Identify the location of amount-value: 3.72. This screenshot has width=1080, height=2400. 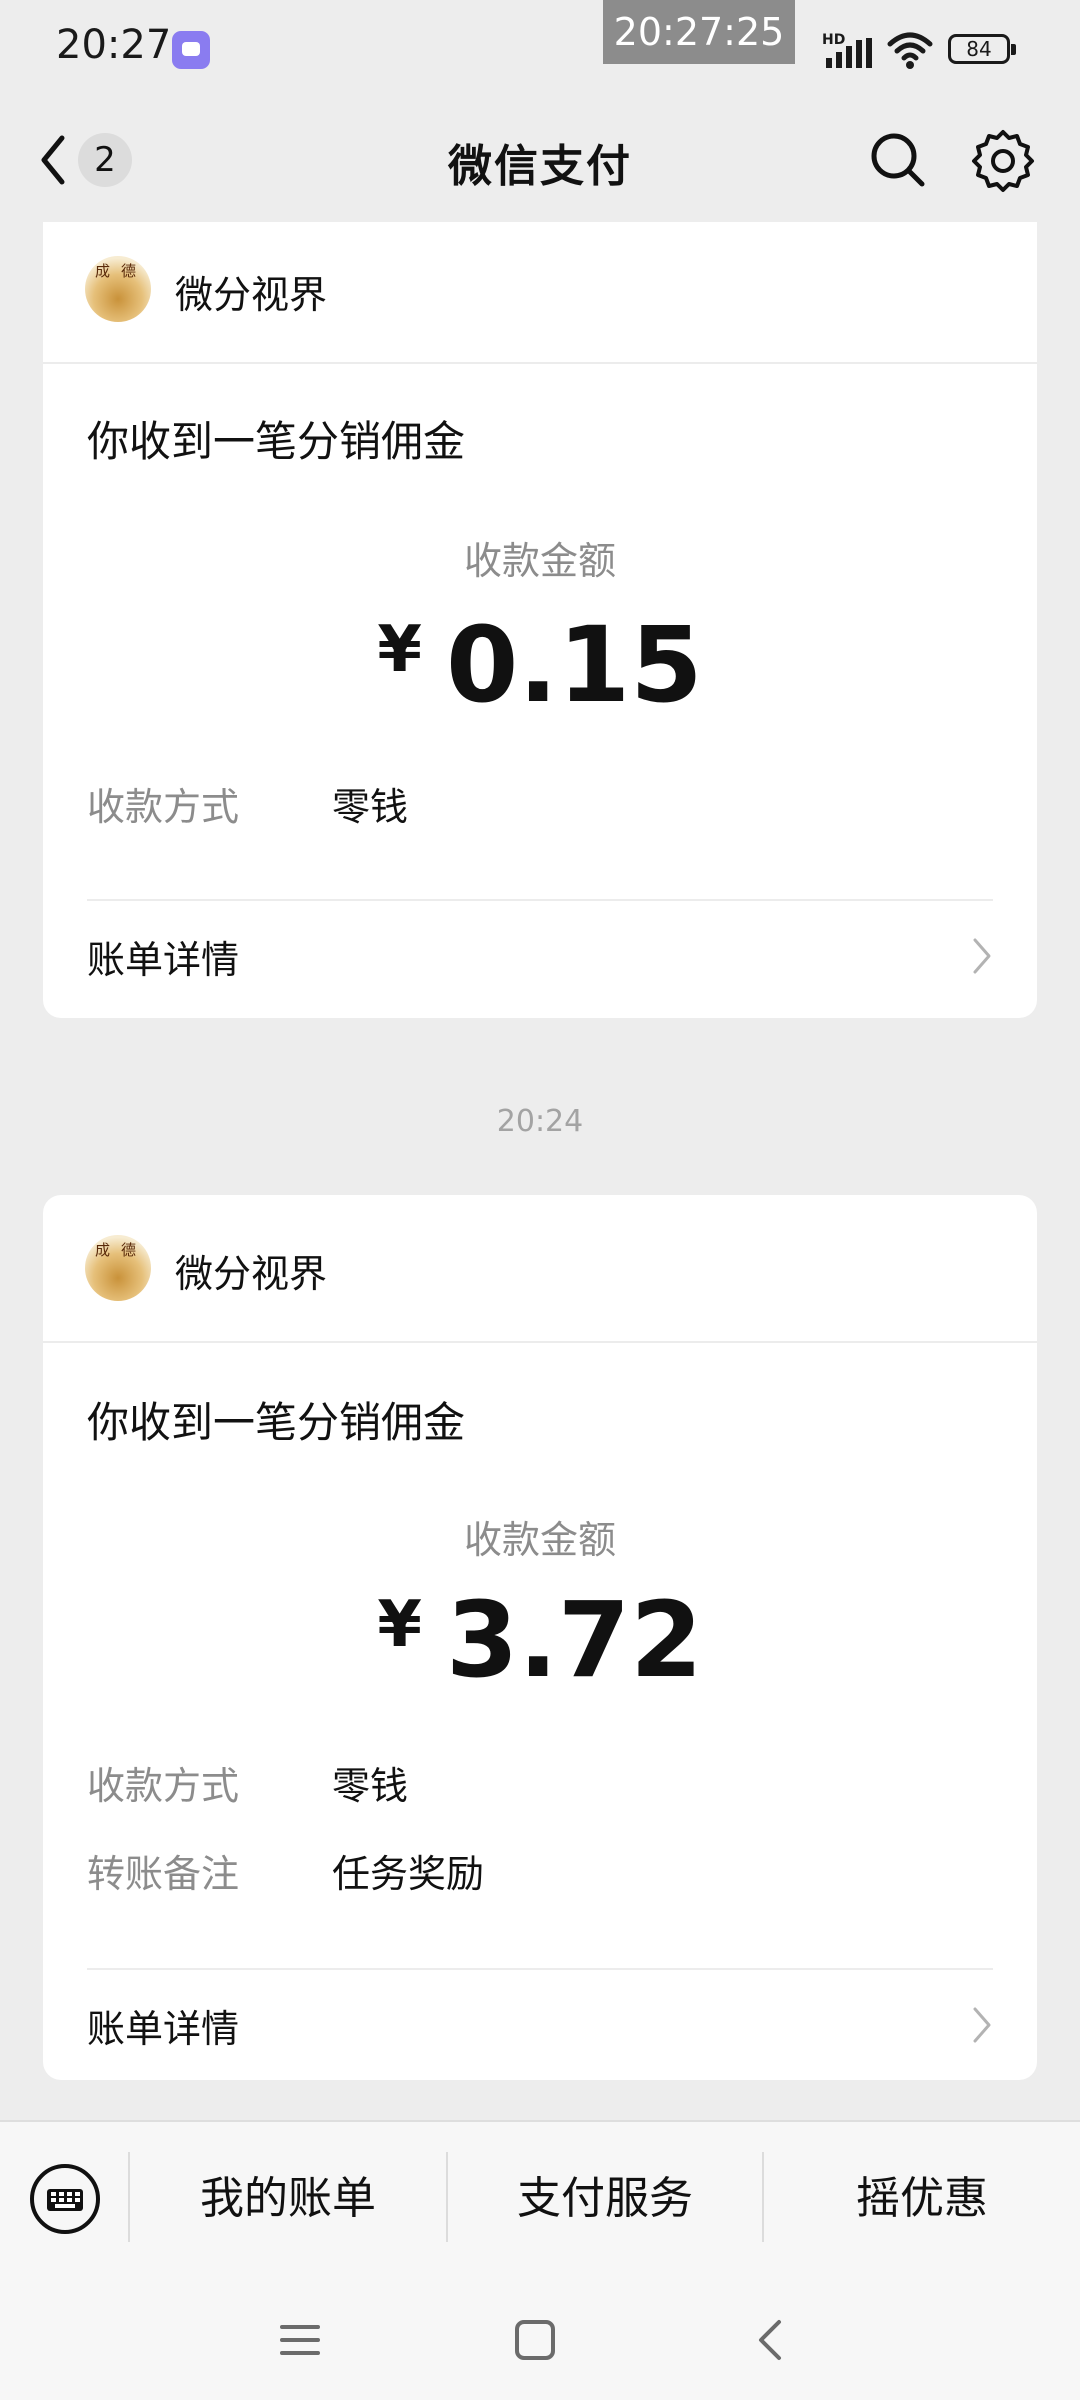
(574, 1640).